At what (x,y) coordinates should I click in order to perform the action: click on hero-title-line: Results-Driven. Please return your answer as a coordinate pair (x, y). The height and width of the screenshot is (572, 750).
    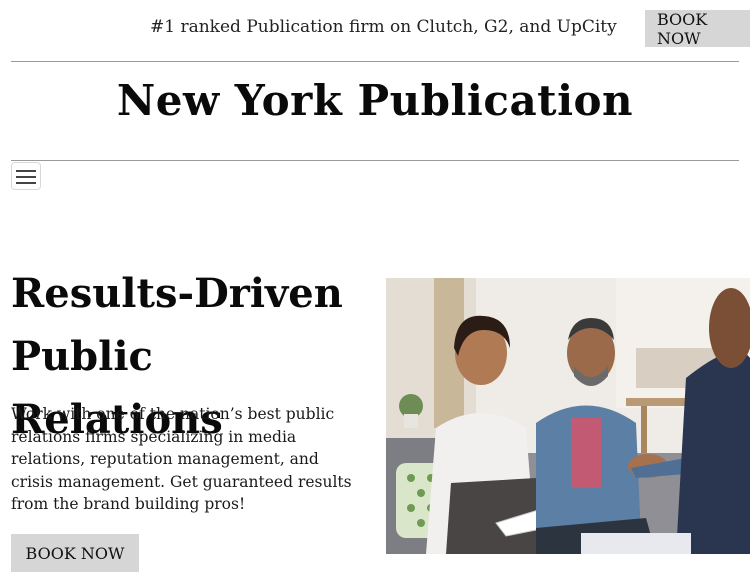
    Looking at the image, I should click on (177, 293).